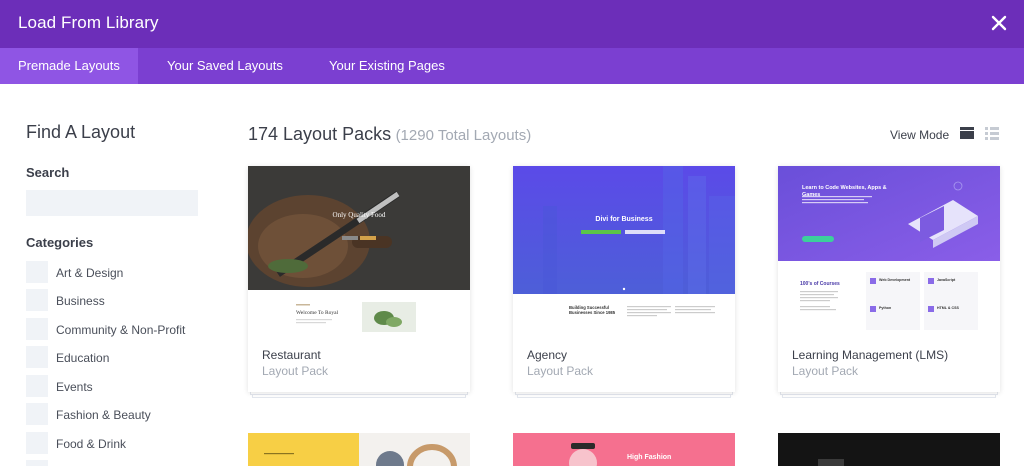 The height and width of the screenshot is (466, 1024). What do you see at coordinates (81, 132) in the screenshot?
I see `sidebar-title: Find A Layout` at bounding box center [81, 132].